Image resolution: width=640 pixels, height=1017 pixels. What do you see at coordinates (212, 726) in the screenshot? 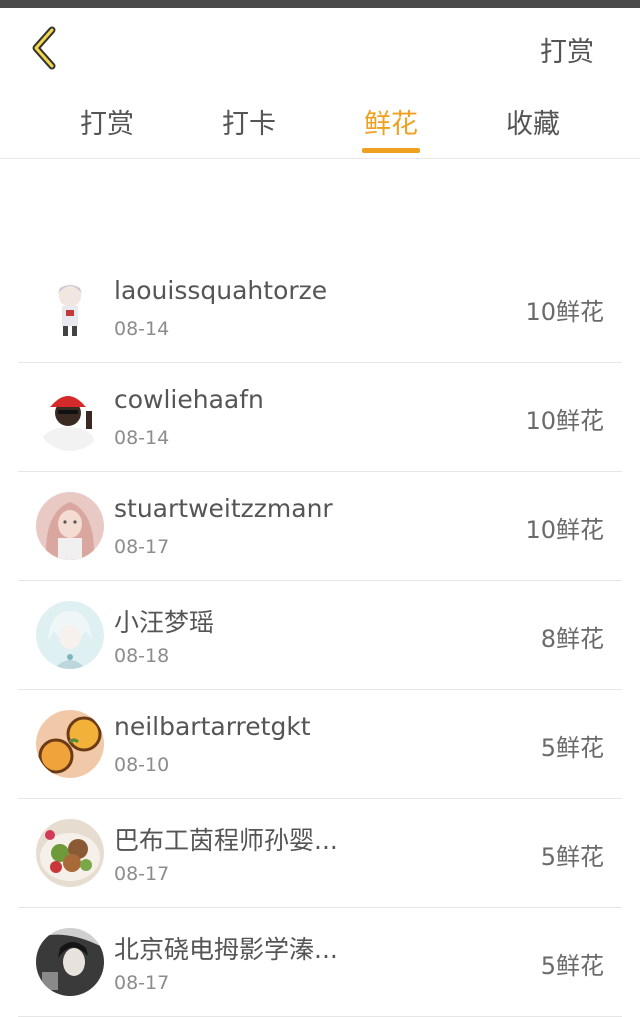
I see `user-name: neilbartarretgkt` at bounding box center [212, 726].